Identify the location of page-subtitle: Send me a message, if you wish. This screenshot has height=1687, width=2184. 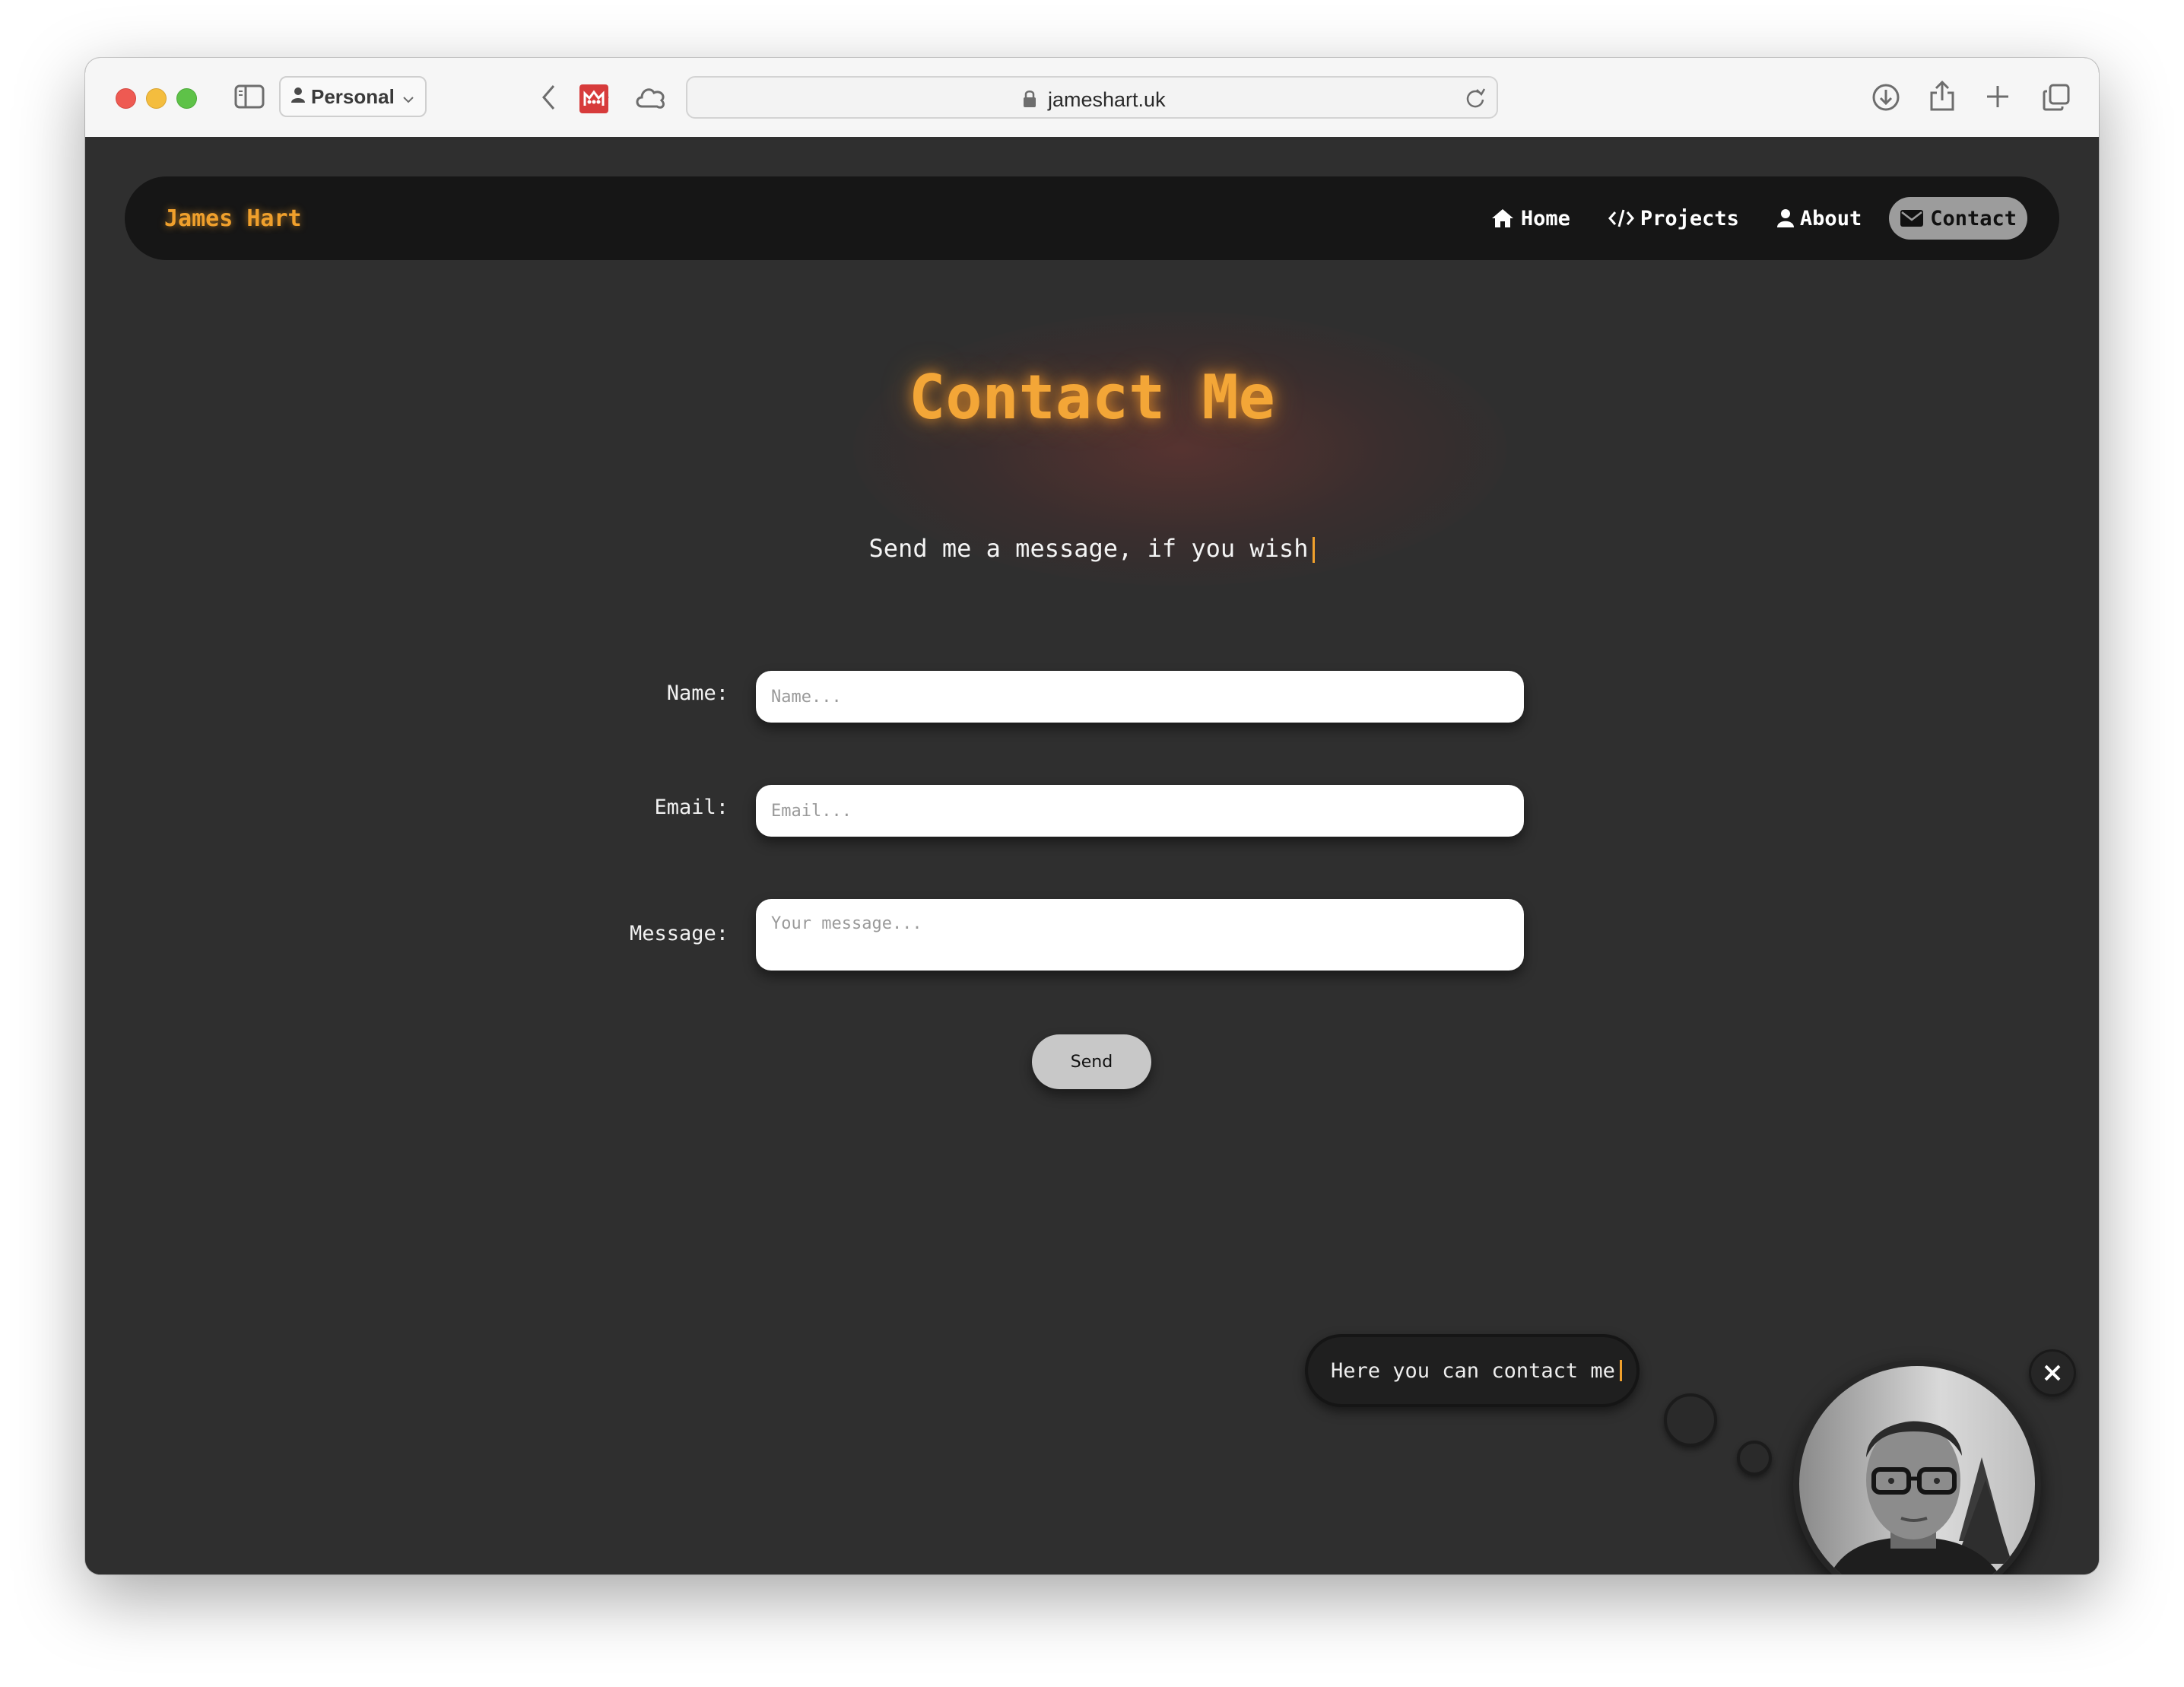
(1092, 548).